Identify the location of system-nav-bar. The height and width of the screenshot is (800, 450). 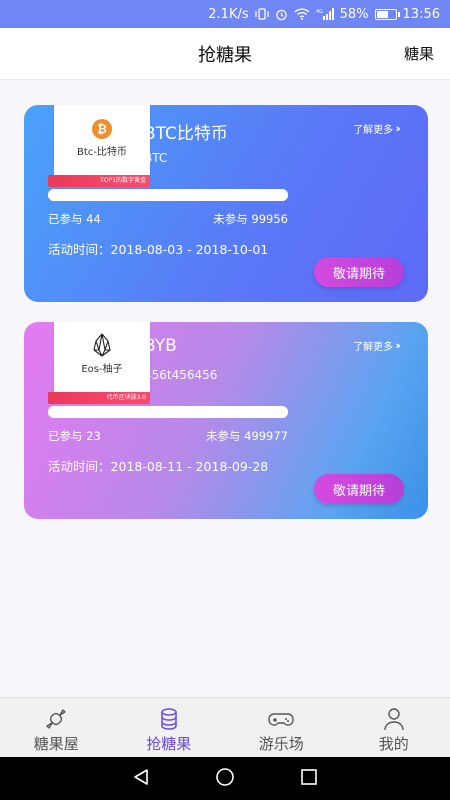
(225, 778).